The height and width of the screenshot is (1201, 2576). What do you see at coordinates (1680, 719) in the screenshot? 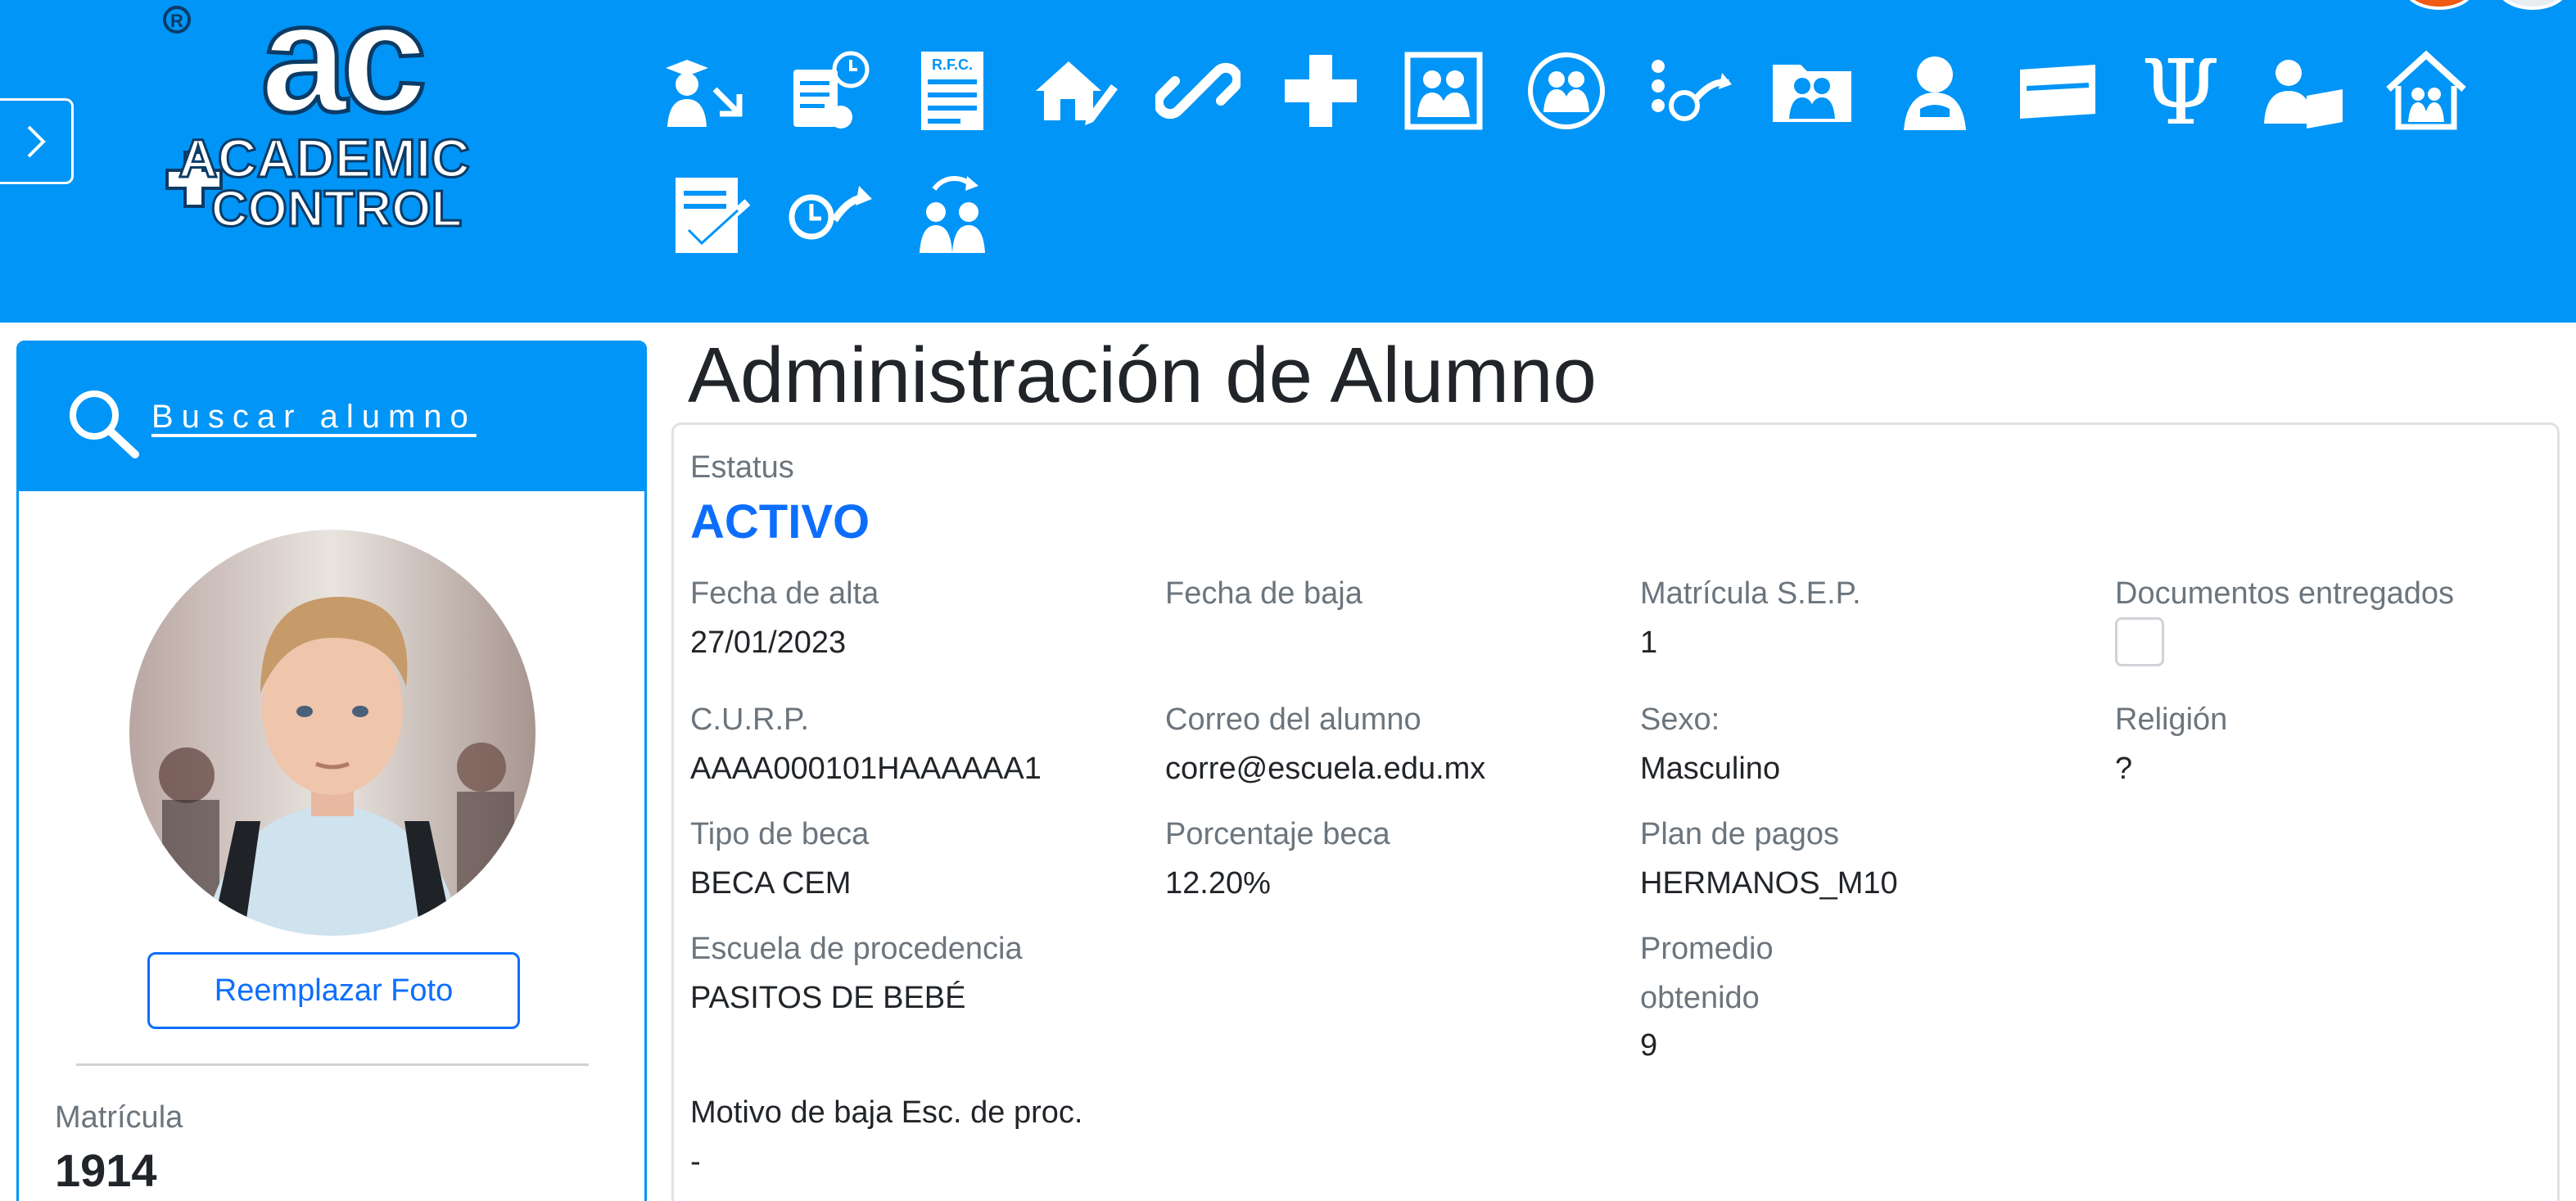
I see `sexo-label: Sexo:` at bounding box center [1680, 719].